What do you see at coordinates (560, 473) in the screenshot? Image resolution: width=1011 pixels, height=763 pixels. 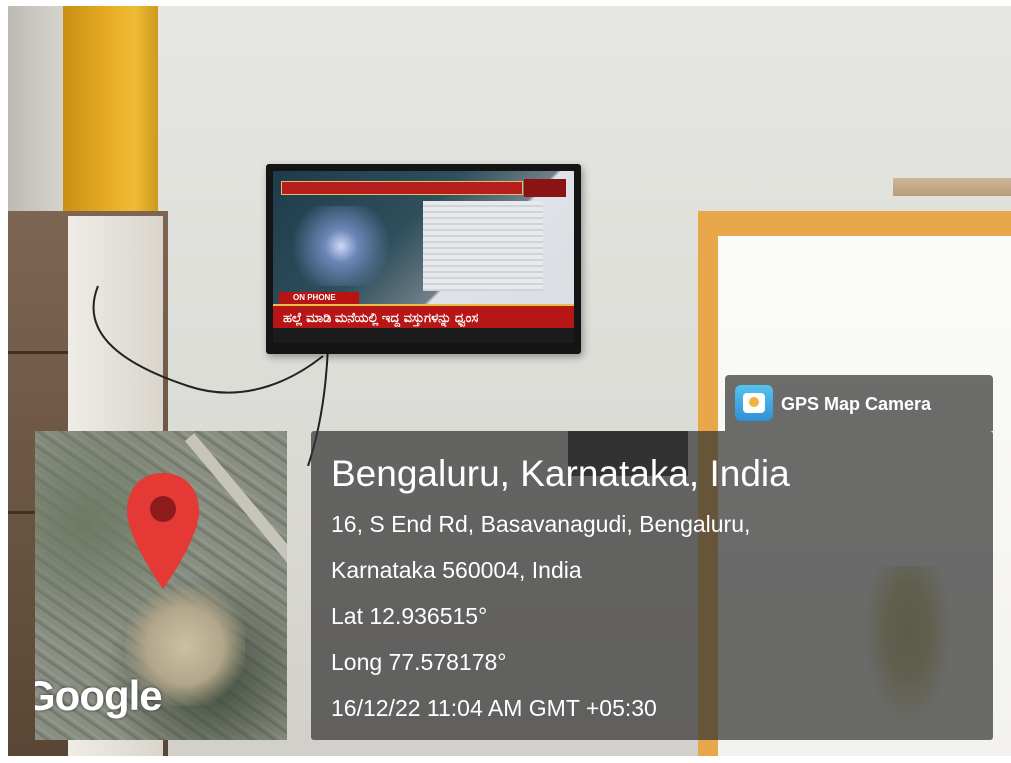 I see `location-title: Bengaluru, Karnataka, India` at bounding box center [560, 473].